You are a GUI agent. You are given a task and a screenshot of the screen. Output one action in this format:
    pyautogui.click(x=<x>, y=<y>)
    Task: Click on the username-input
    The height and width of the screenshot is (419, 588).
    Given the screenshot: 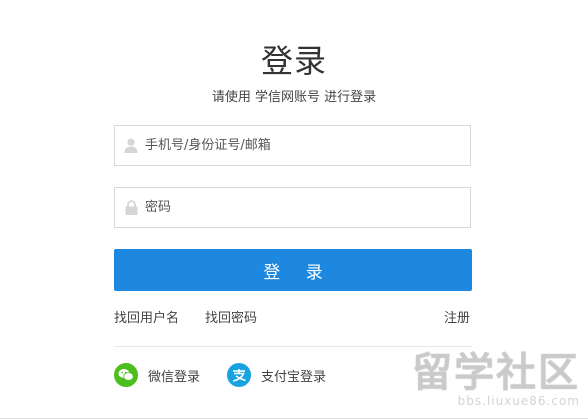 What is the action you would take?
    pyautogui.click(x=307, y=145)
    